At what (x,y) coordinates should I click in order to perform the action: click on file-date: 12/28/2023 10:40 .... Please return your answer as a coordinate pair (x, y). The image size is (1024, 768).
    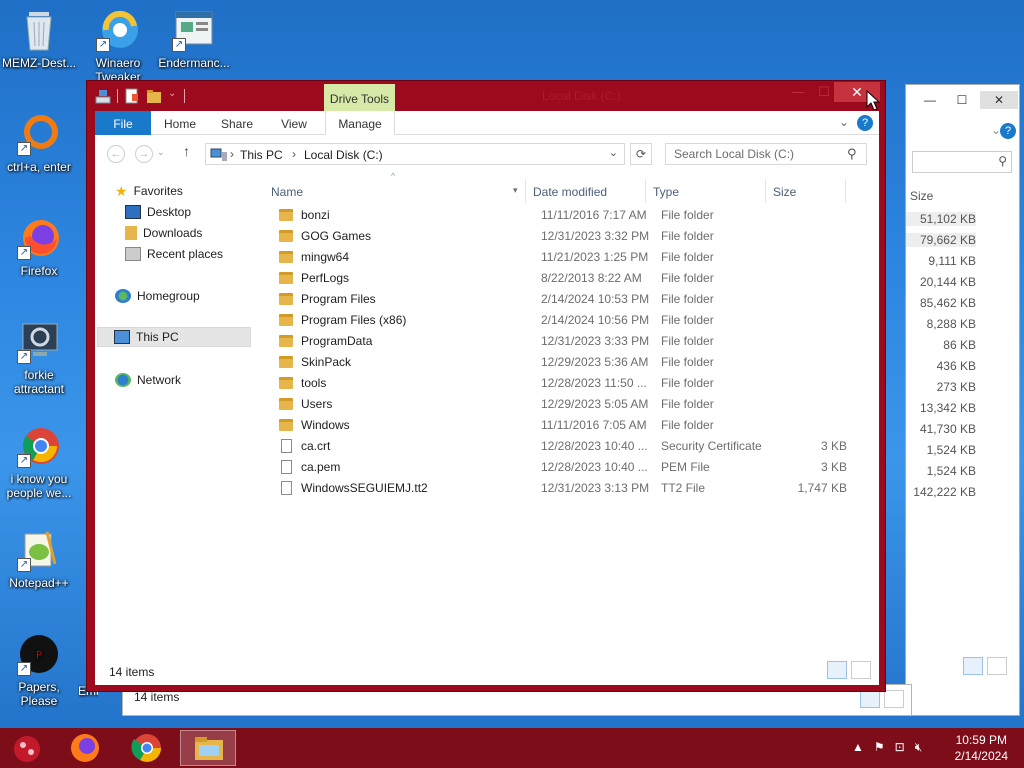
    Looking at the image, I should click on (594, 467).